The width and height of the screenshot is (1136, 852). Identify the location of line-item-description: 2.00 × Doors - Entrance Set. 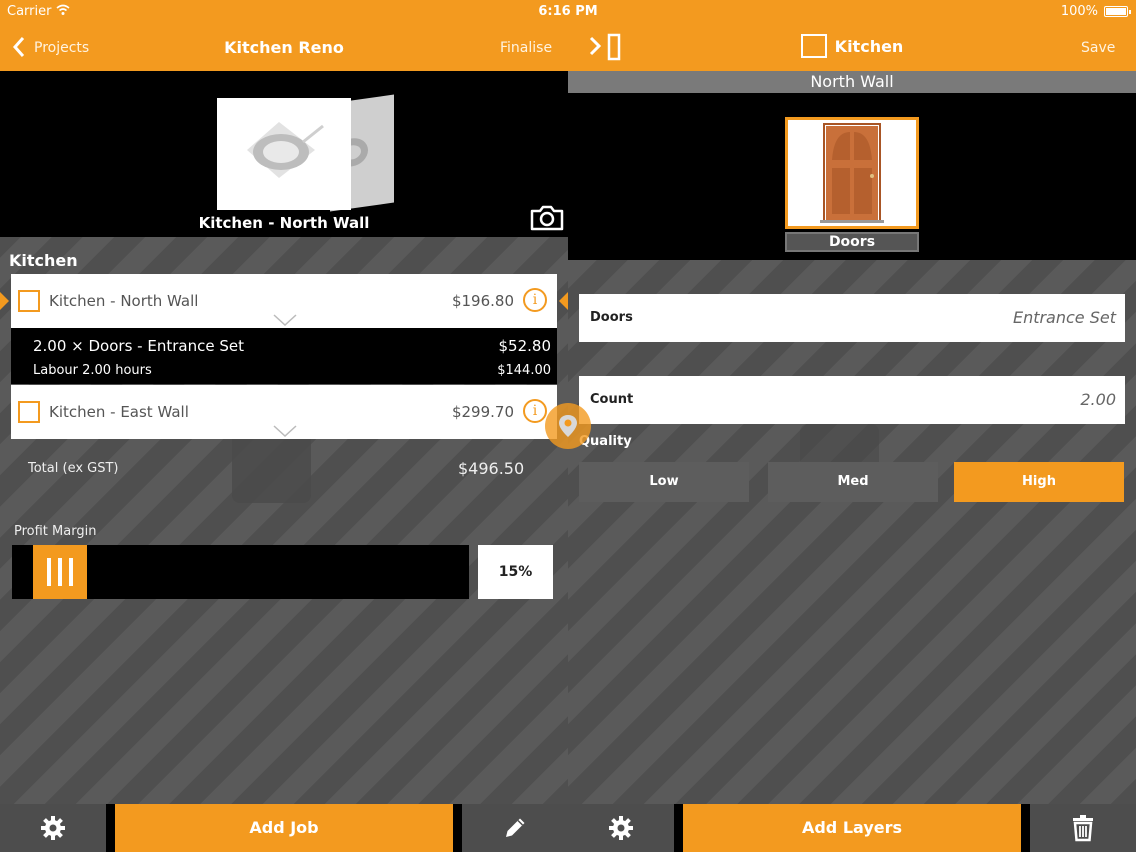
(138, 346).